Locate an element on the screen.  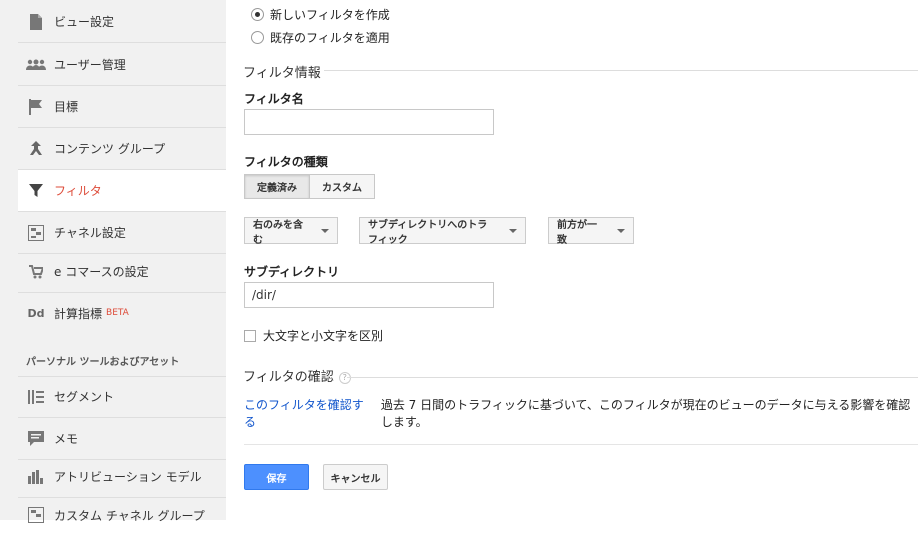
custom-channel-icon is located at coordinates (36, 515).